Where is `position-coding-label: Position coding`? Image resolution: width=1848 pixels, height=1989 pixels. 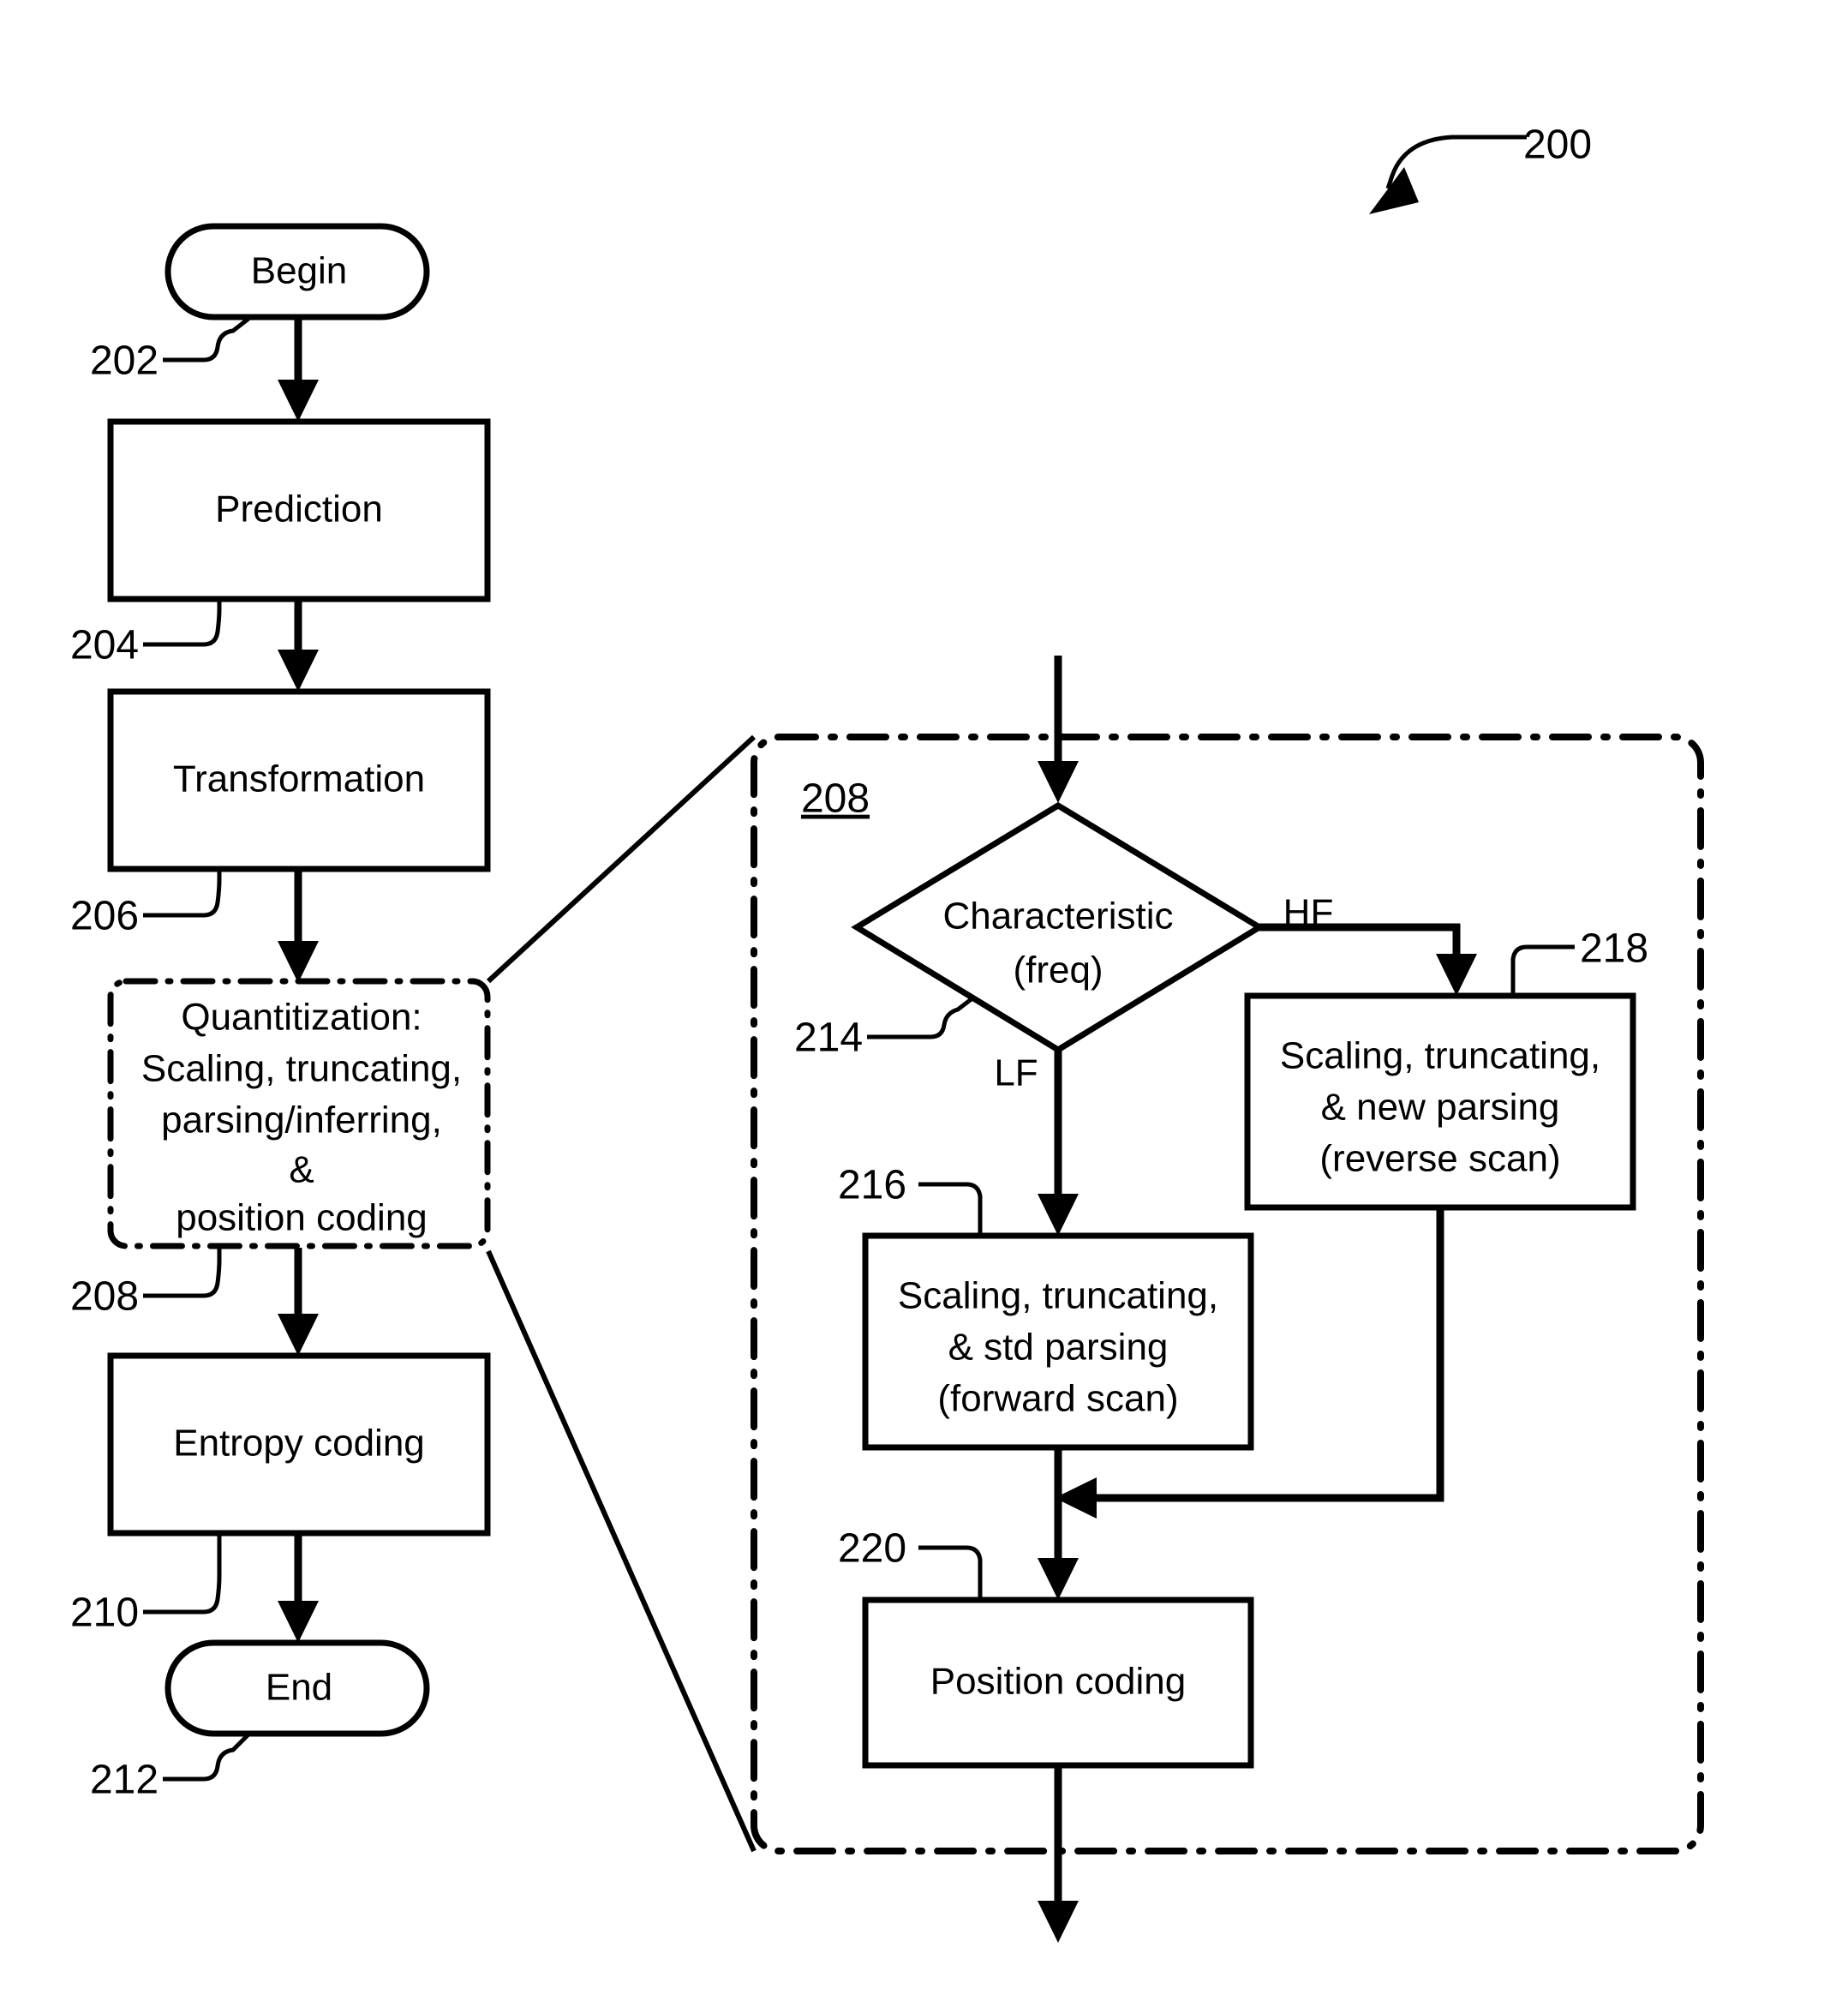
position-coding-label: Position coding is located at coordinates (1058, 1682).